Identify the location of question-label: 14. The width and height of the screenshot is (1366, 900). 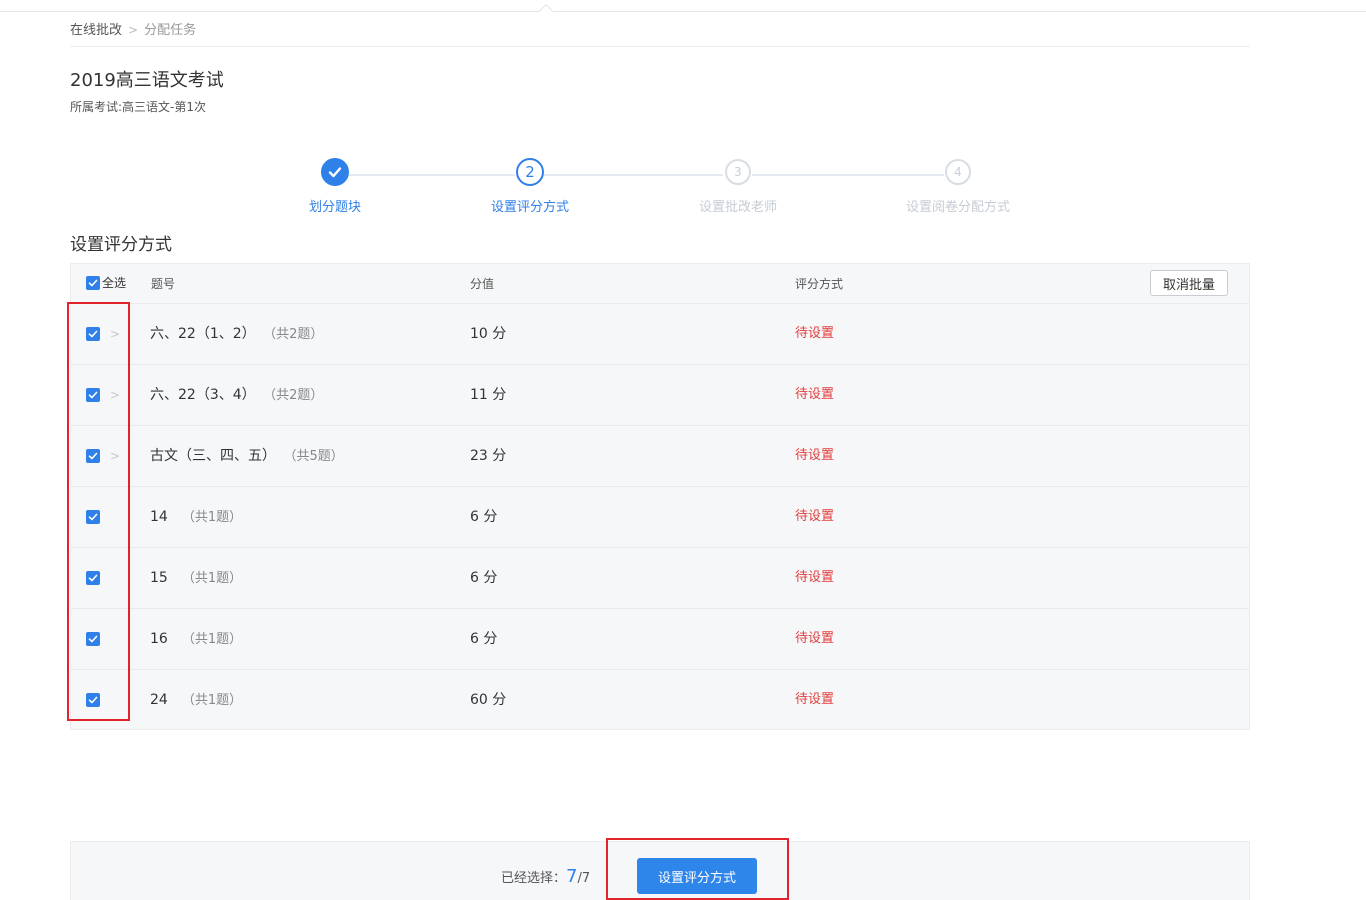
(159, 517).